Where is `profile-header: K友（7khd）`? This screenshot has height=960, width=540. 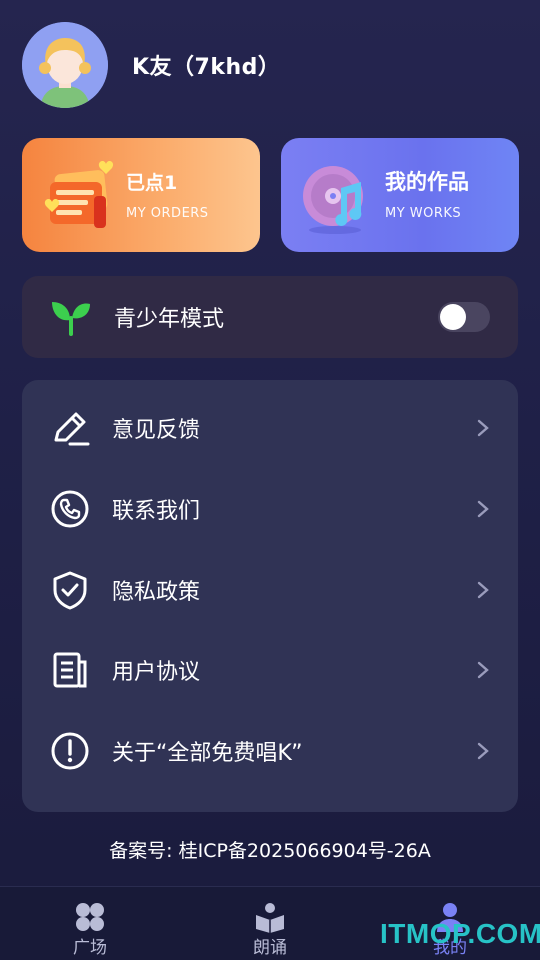 profile-header: K友（7khd） is located at coordinates (151, 65).